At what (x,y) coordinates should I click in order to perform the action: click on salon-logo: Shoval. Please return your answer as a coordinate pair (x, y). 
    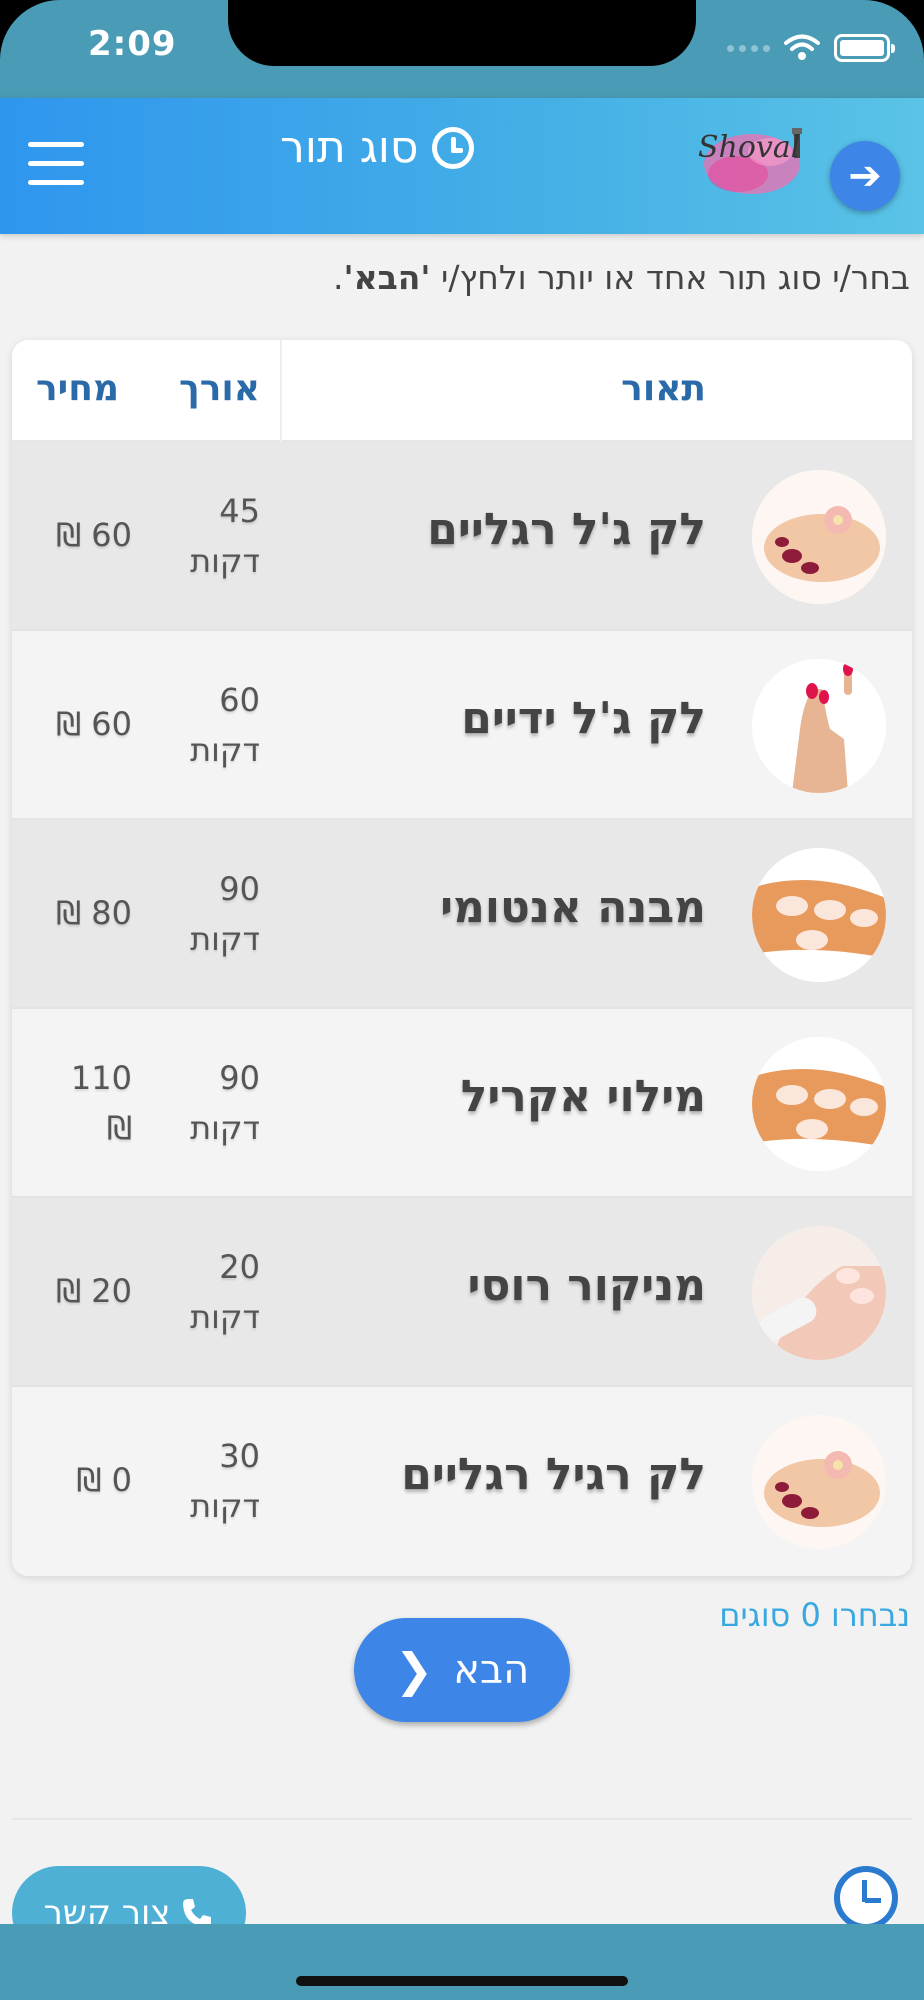
    Looking at the image, I should click on (753, 166).